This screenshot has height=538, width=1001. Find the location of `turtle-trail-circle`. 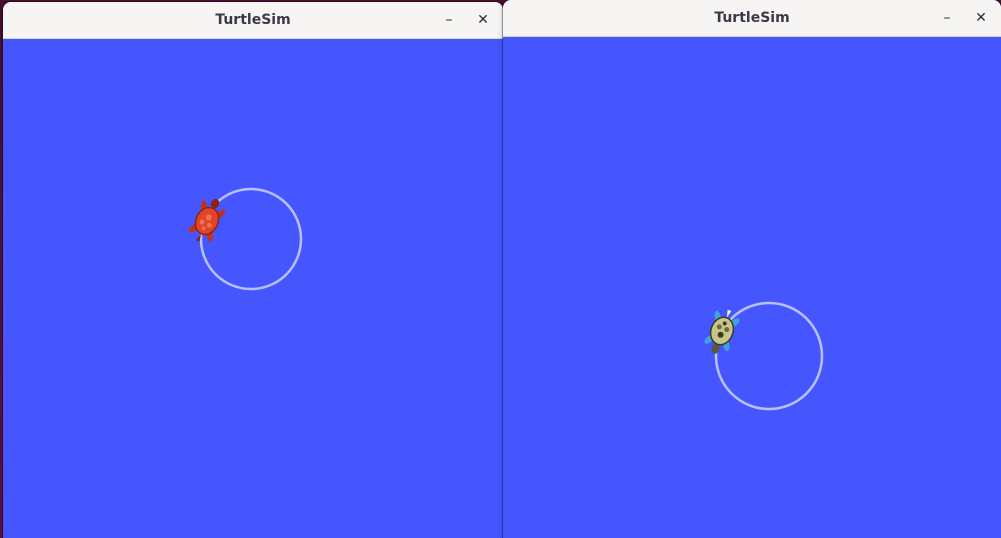

turtle-trail-circle is located at coordinates (769, 356).